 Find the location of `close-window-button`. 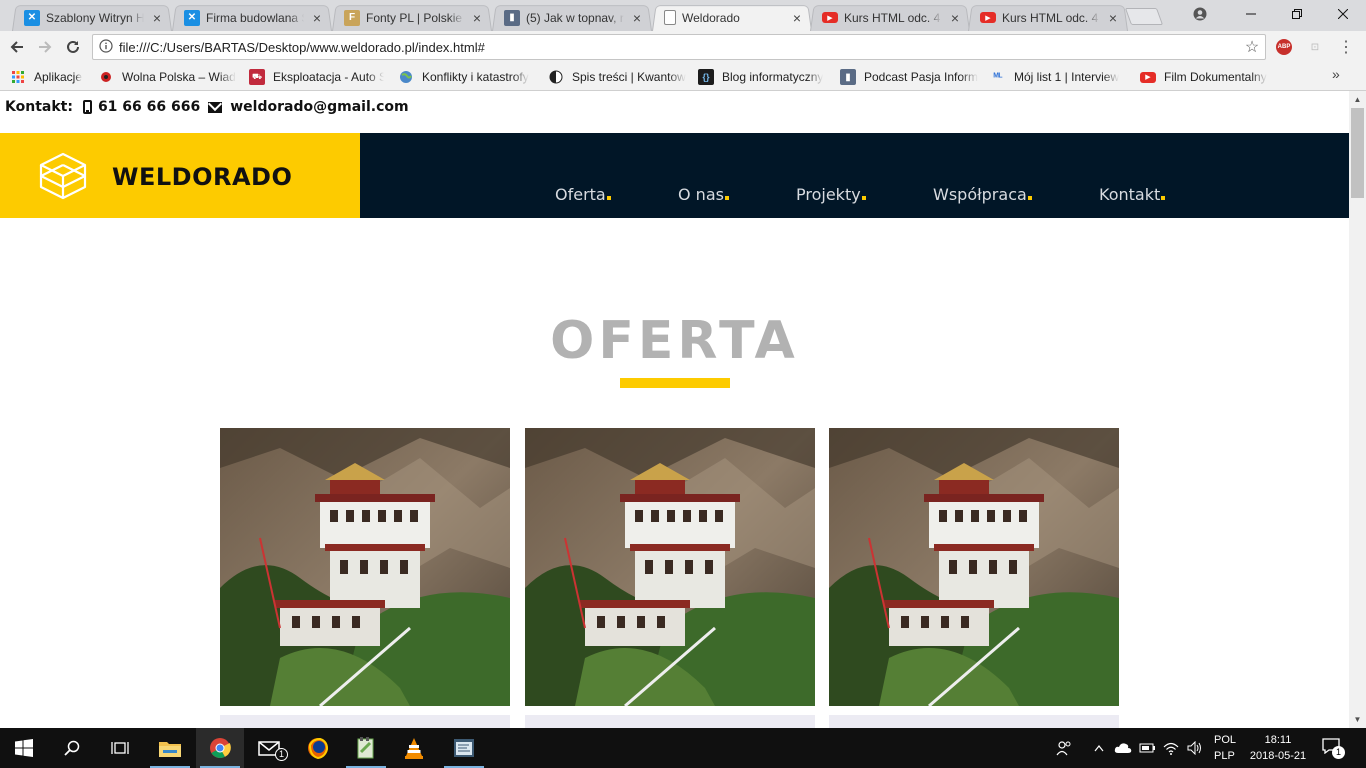

close-window-button is located at coordinates (1343, 14).